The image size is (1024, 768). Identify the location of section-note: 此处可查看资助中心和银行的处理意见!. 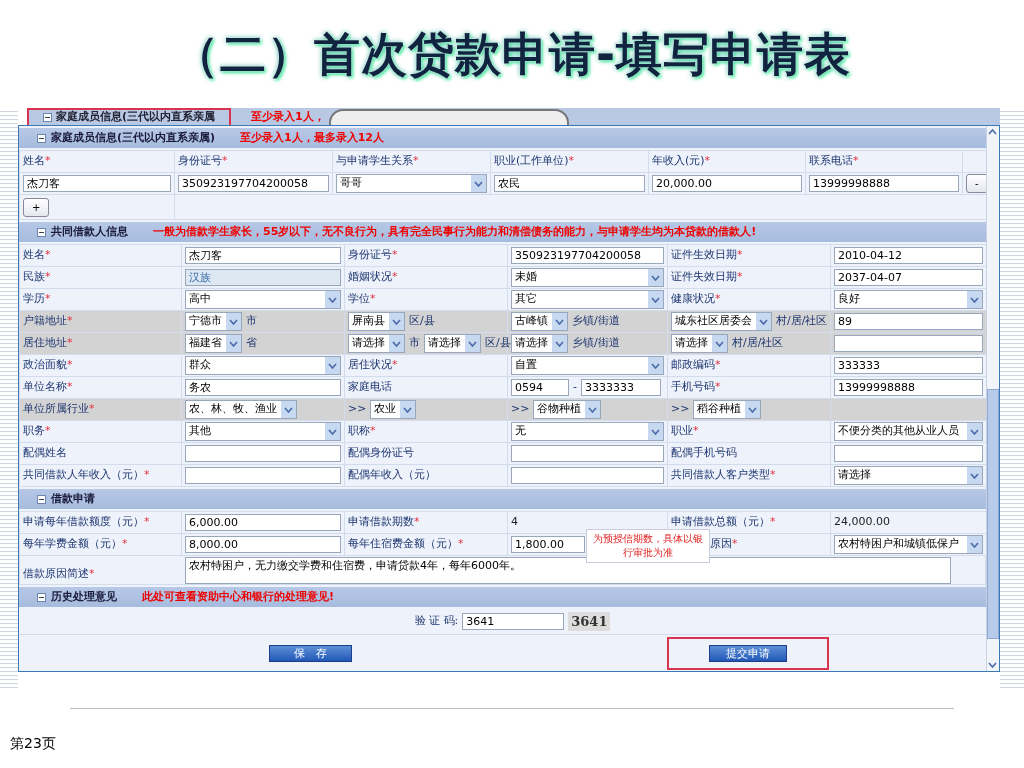
(238, 596).